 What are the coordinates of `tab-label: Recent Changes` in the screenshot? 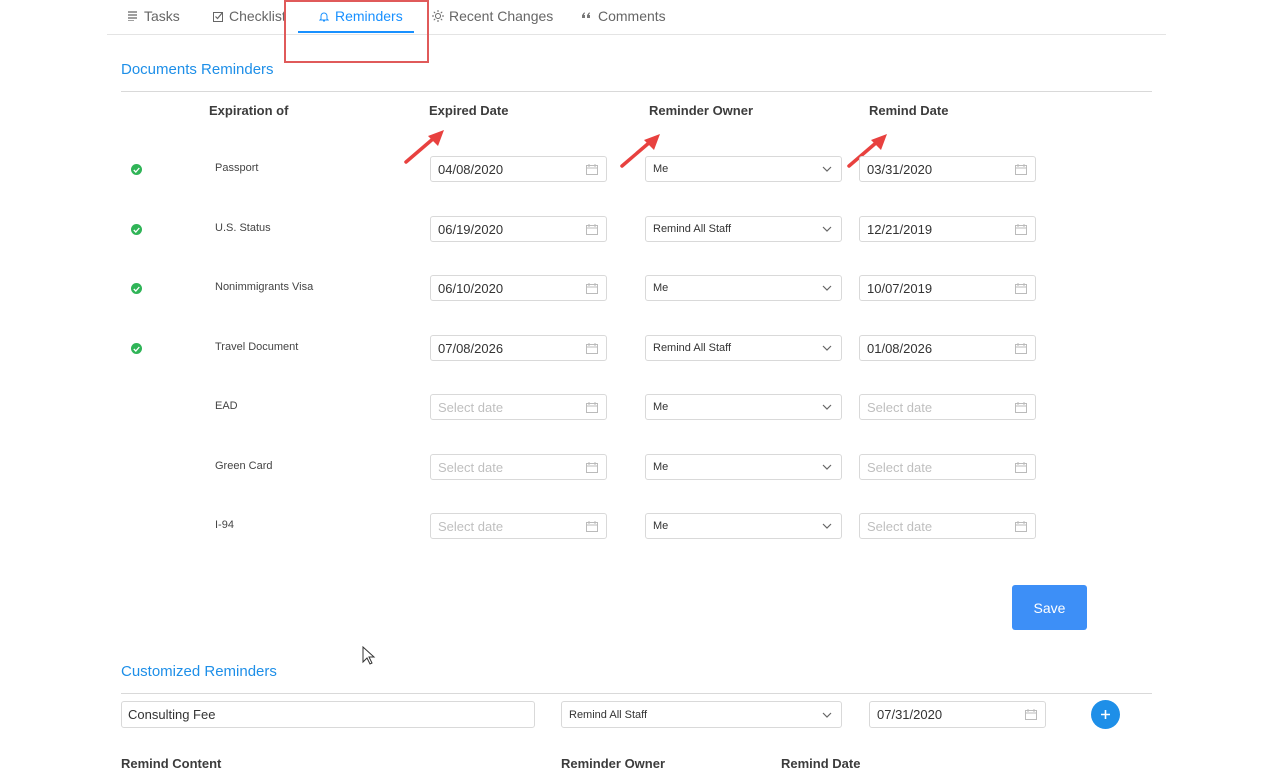 It's located at (501, 16).